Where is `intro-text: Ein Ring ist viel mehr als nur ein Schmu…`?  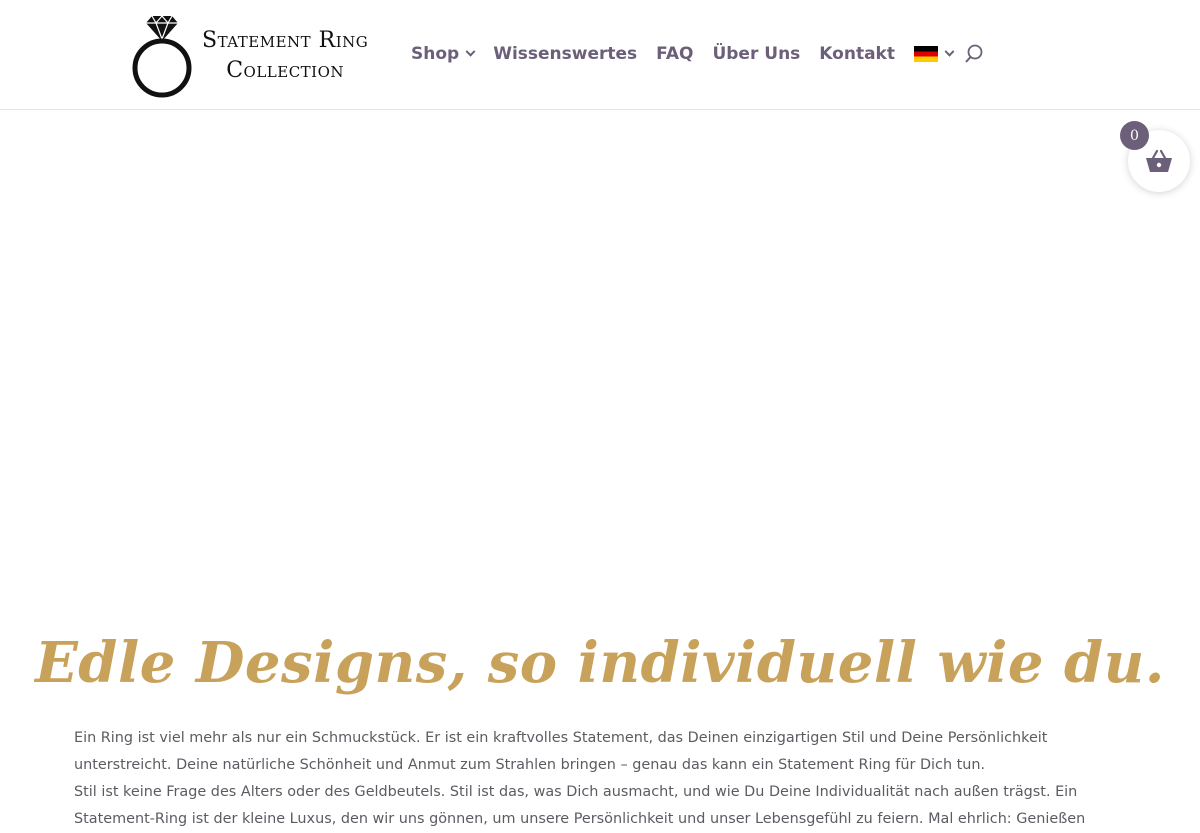
intro-text: Ein Ring ist viel mehr als nur ein Schmu… is located at coordinates (604, 779).